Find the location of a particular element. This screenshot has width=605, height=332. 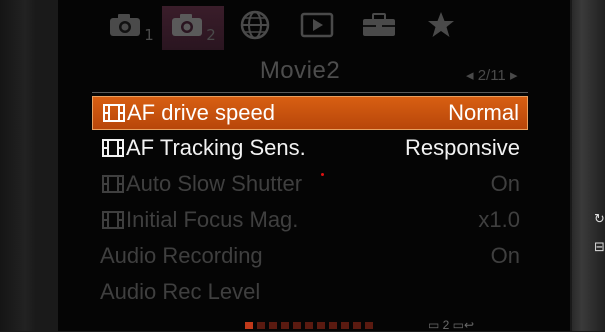

tab-number: 1 is located at coordinates (149, 35).